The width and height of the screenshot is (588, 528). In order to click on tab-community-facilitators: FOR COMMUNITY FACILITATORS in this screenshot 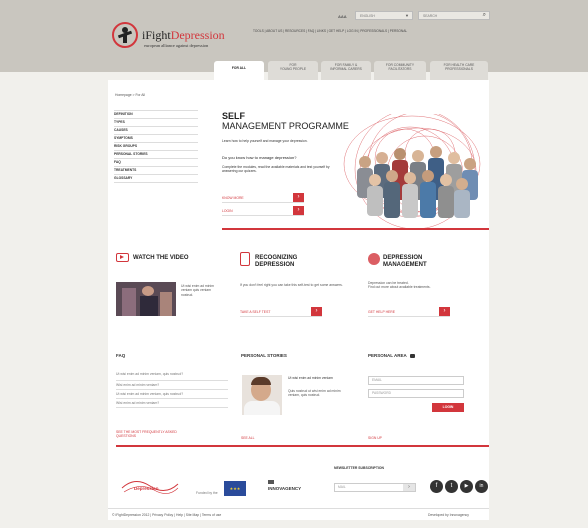, I will do `click(400, 70)`.